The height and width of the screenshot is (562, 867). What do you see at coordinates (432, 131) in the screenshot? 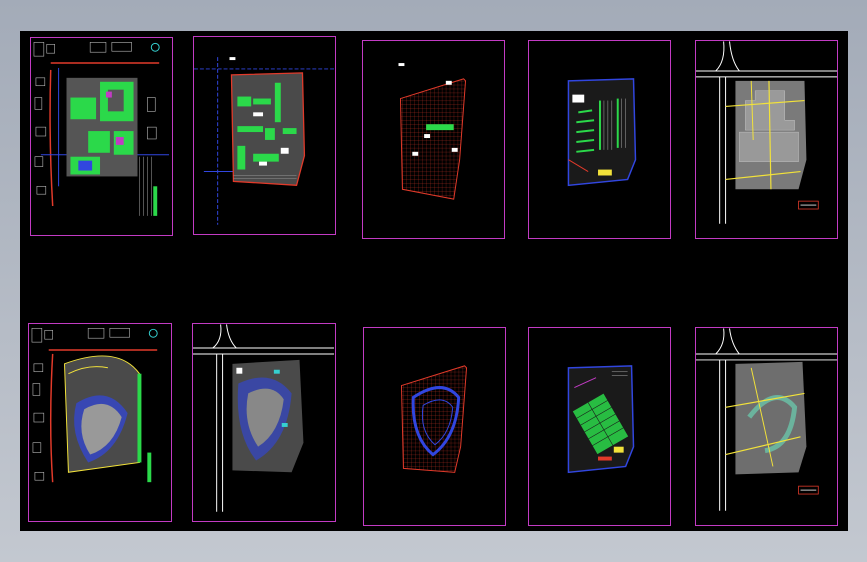
I see `grid-paving-drawing` at bounding box center [432, 131].